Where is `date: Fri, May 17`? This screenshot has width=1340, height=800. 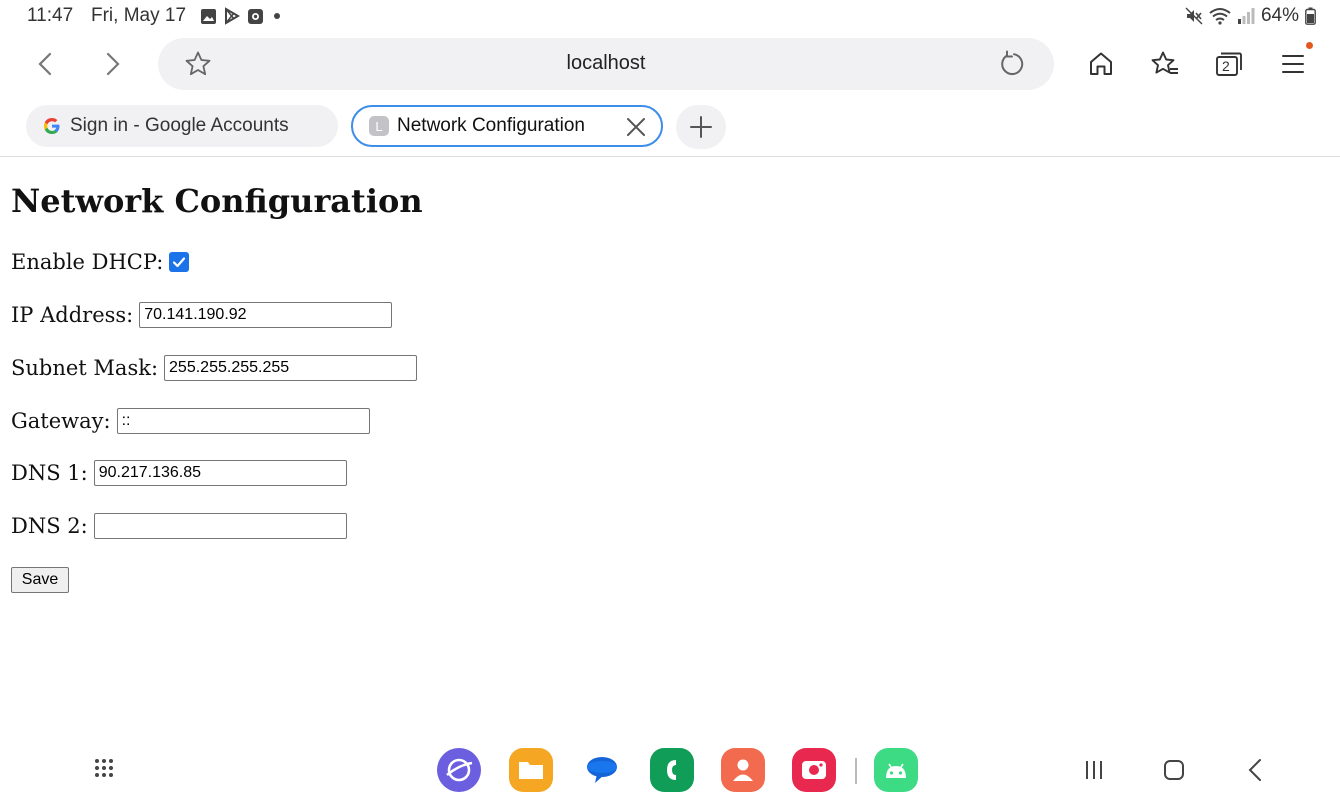 date: Fri, May 17 is located at coordinates (139, 15).